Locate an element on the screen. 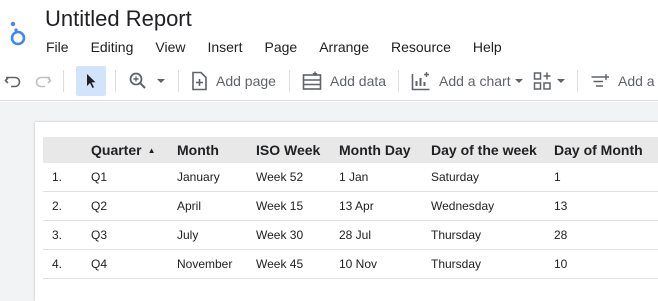 The image size is (658, 301). column-header-day-of-week: Day of the week is located at coordinates (484, 150).